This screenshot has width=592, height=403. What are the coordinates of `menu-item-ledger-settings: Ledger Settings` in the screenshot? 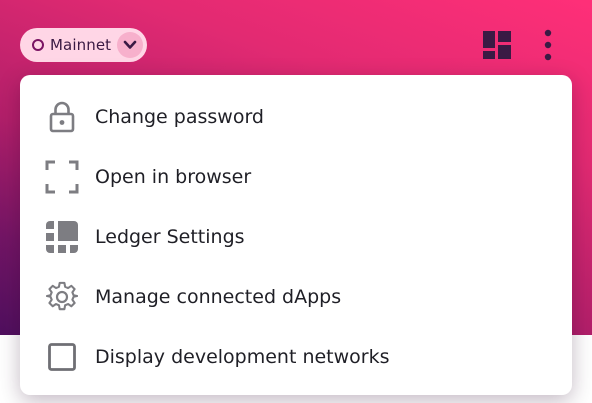 It's located at (296, 237).